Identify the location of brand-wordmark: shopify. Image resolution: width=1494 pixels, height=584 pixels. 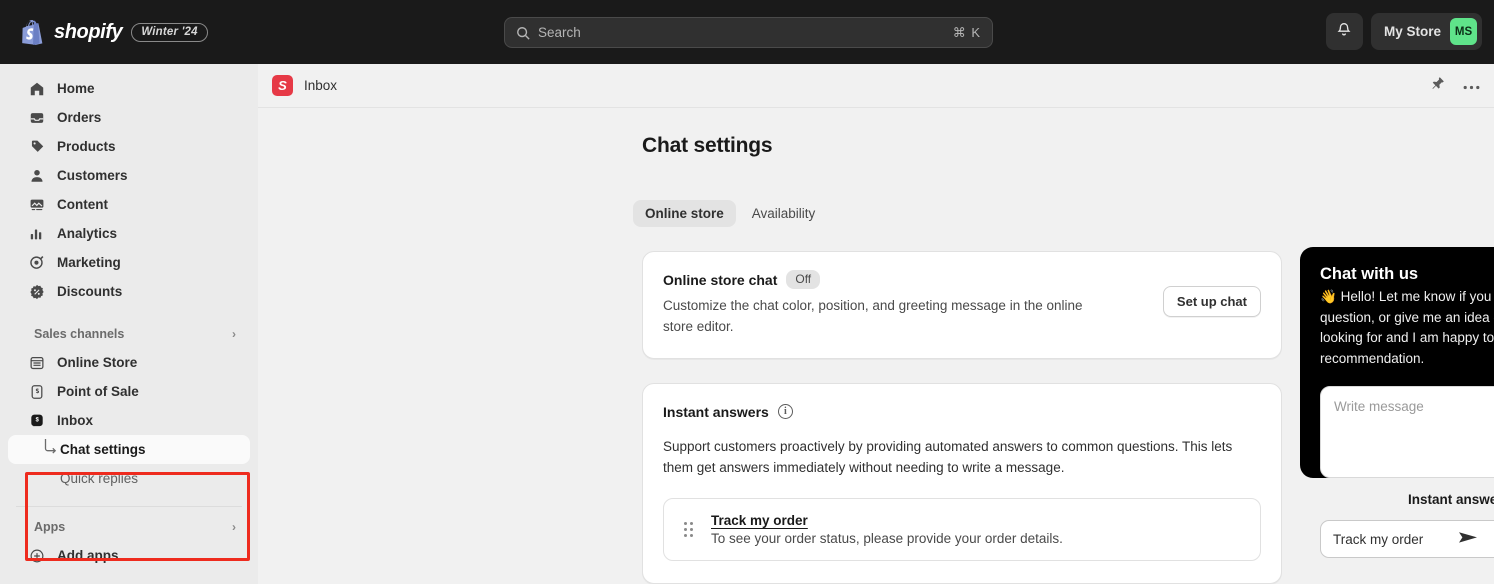
(88, 31).